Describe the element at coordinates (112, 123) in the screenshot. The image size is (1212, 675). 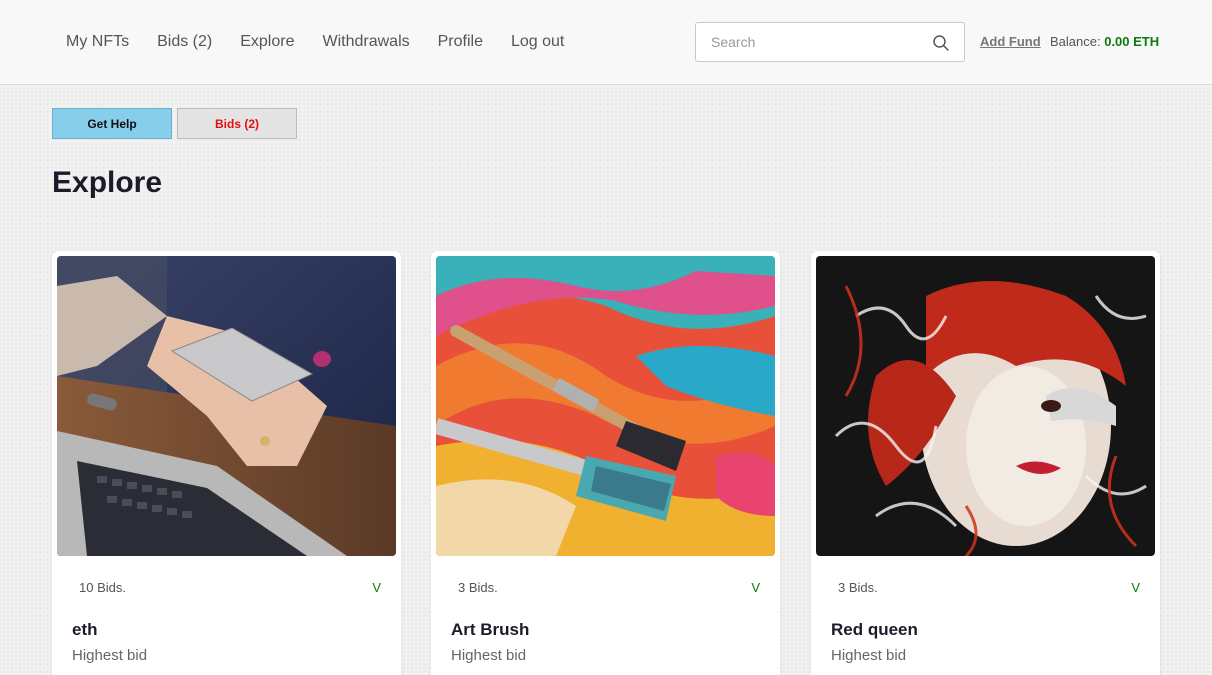
I see `get-help-button: Get Help` at that location.